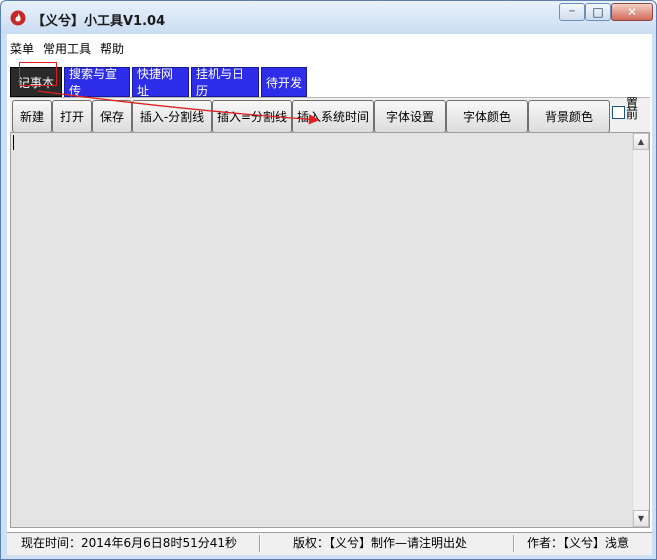 The image size is (657, 560). I want to click on tab-label: 挂机与日历, so click(220, 82).